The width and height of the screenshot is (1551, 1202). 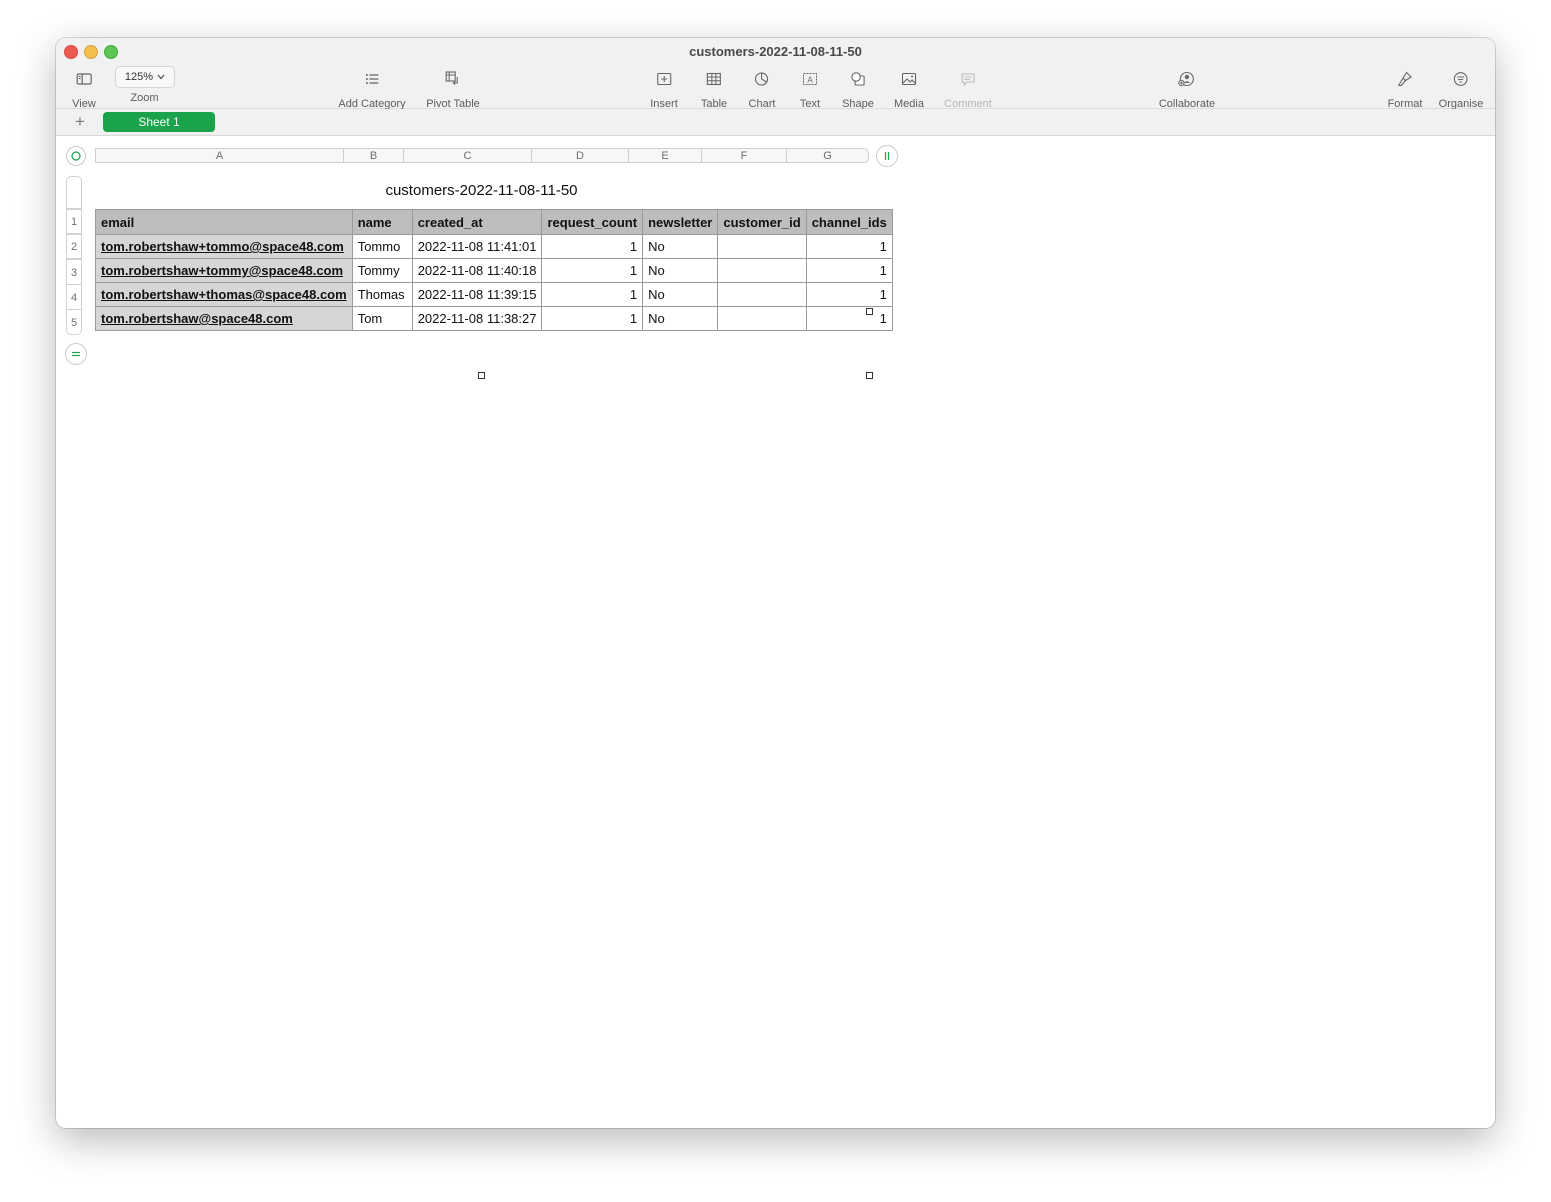 I want to click on add-row-button, so click(x=76, y=354).